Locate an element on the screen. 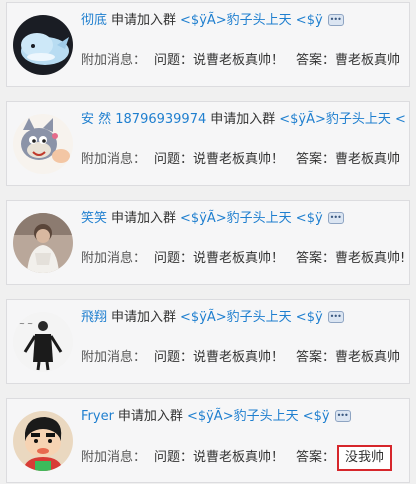 This screenshot has width=416, height=484. crayon-boy-avatar is located at coordinates (43, 441).